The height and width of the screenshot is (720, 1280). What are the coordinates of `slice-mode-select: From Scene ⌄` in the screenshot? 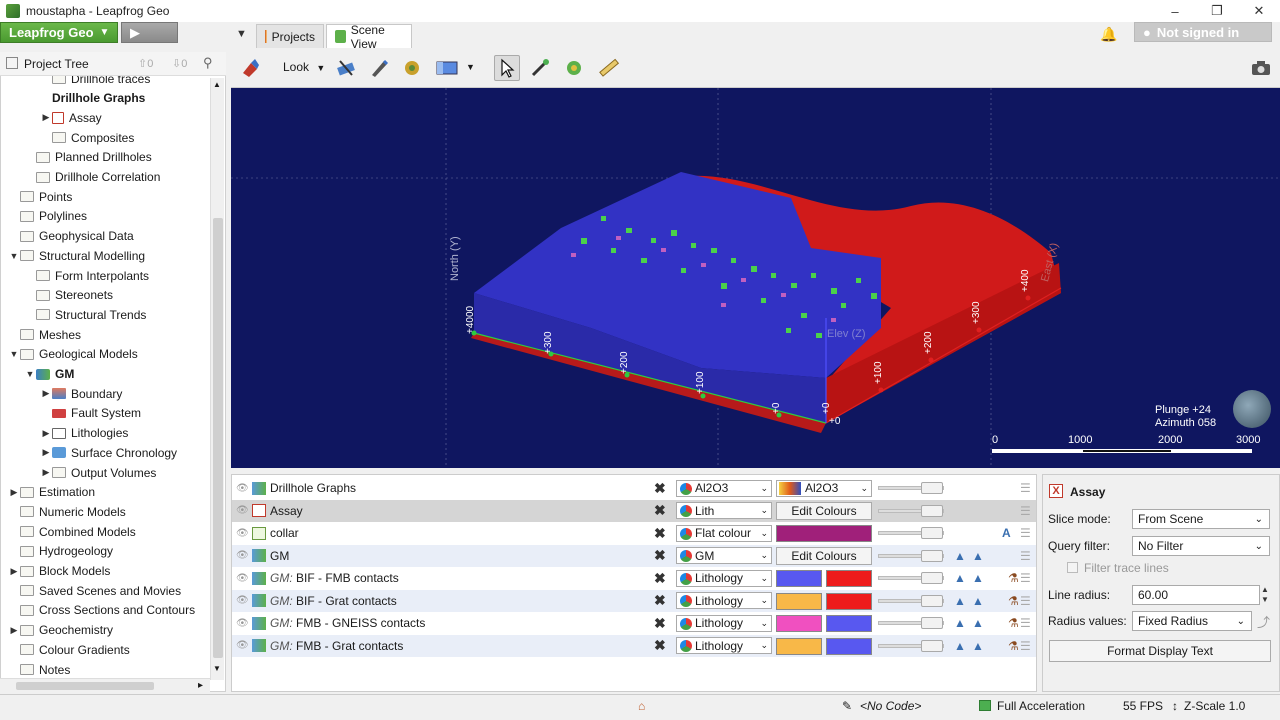 It's located at (1201, 519).